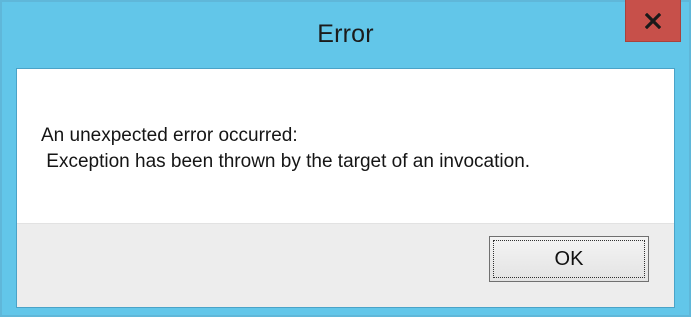 This screenshot has height=325, width=699. I want to click on ok-button: OK, so click(569, 259).